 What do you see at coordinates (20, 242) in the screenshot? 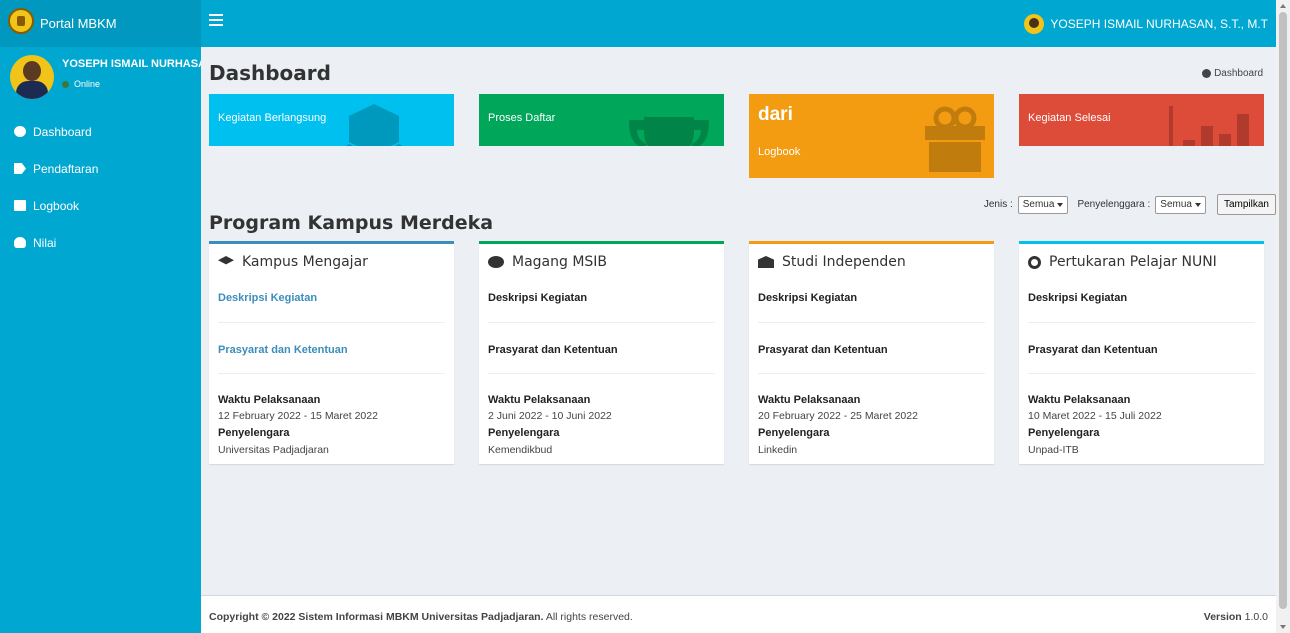
I see `users-icon` at bounding box center [20, 242].